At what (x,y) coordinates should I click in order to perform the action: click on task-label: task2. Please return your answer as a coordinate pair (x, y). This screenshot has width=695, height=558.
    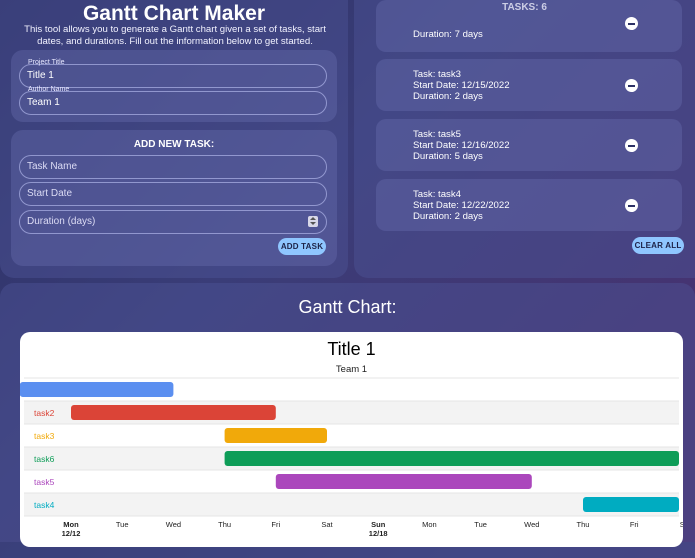
    Looking at the image, I should click on (44, 413).